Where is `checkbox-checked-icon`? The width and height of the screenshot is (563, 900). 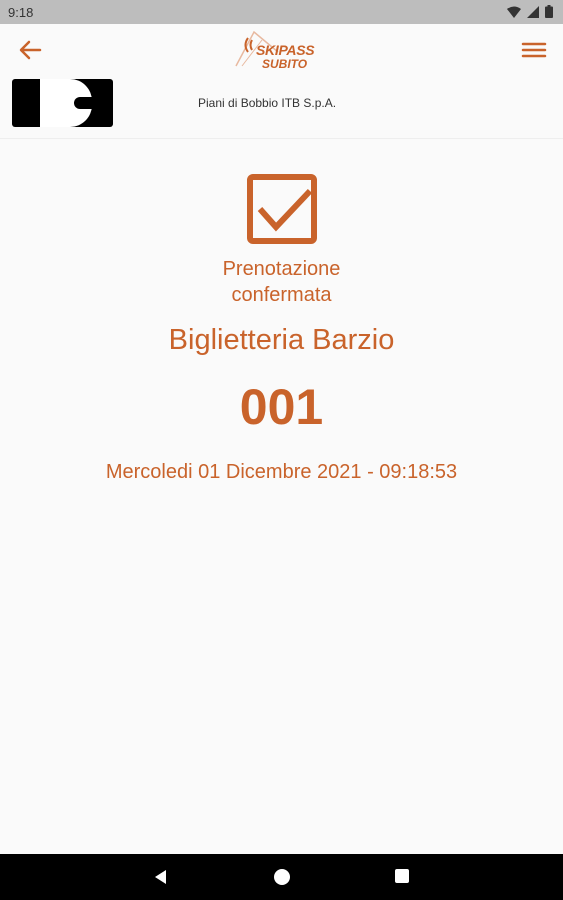
checkbox-checked-icon is located at coordinates (282, 209).